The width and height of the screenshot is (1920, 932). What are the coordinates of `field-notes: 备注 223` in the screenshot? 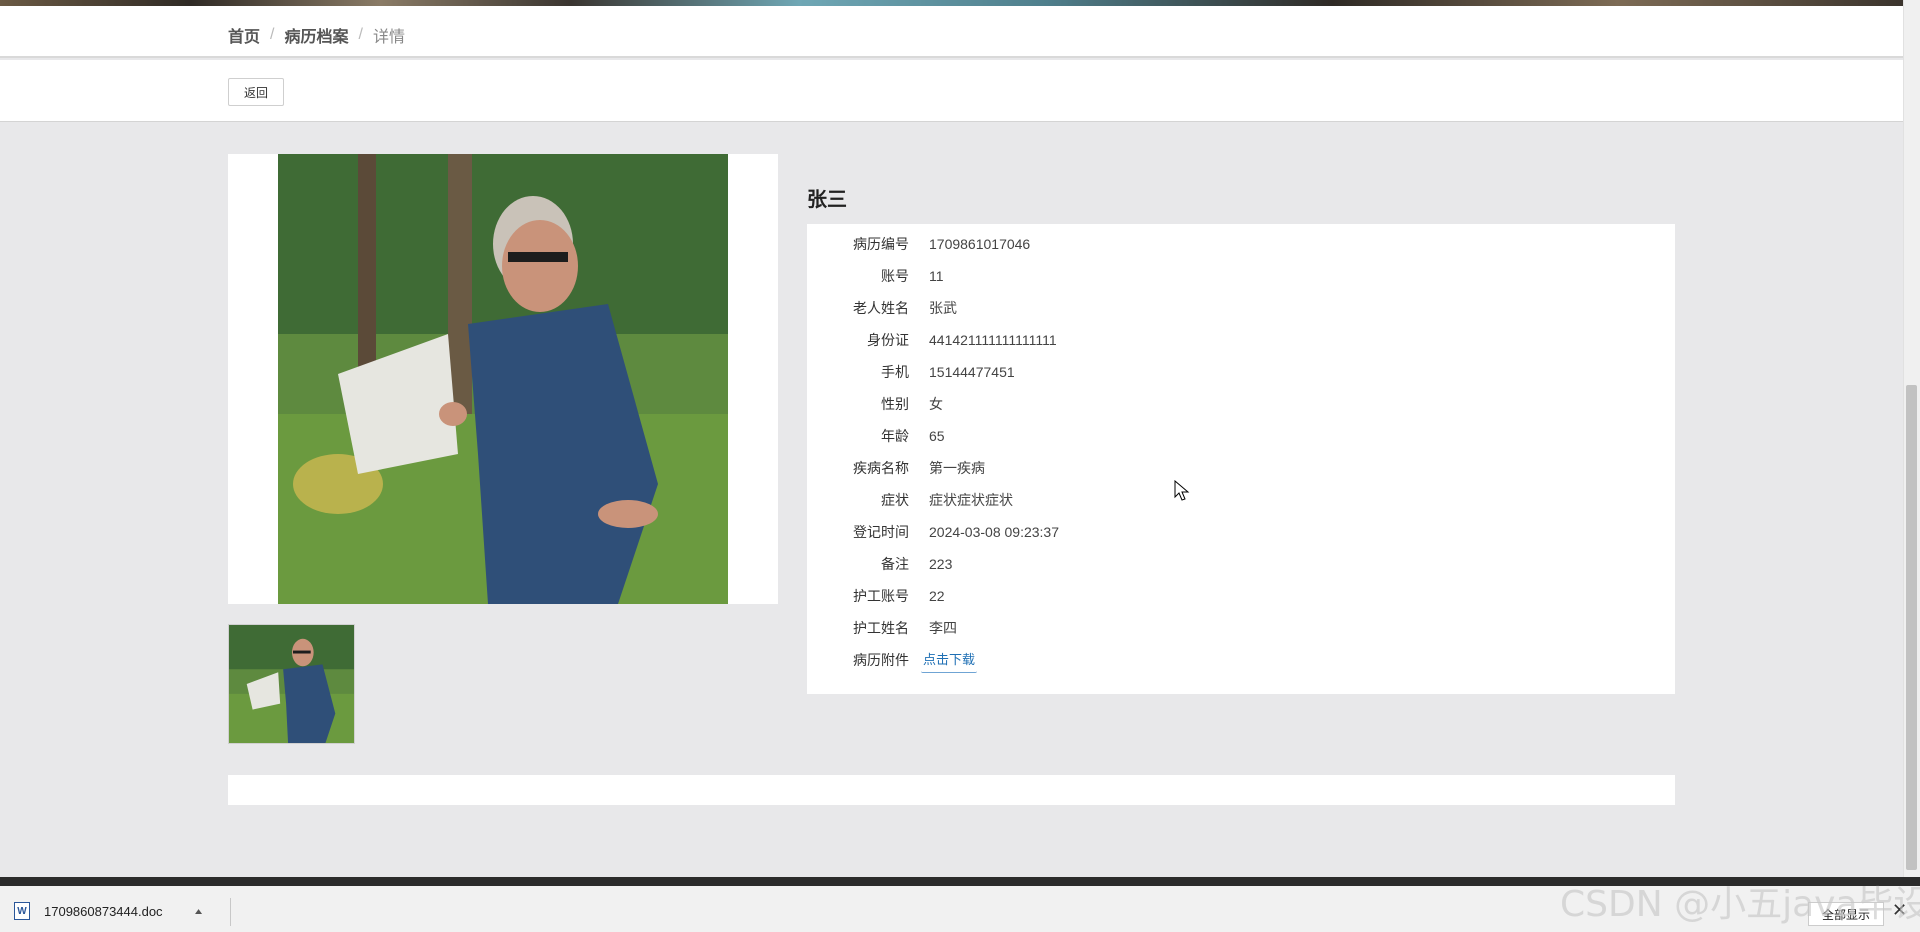 It's located at (1241, 564).